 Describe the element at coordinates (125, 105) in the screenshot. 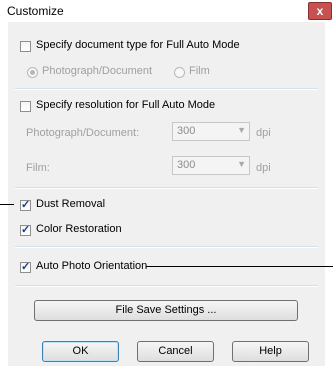

I see `resolution-checkbox-label: Specify resolution for Full Auto Mode` at that location.